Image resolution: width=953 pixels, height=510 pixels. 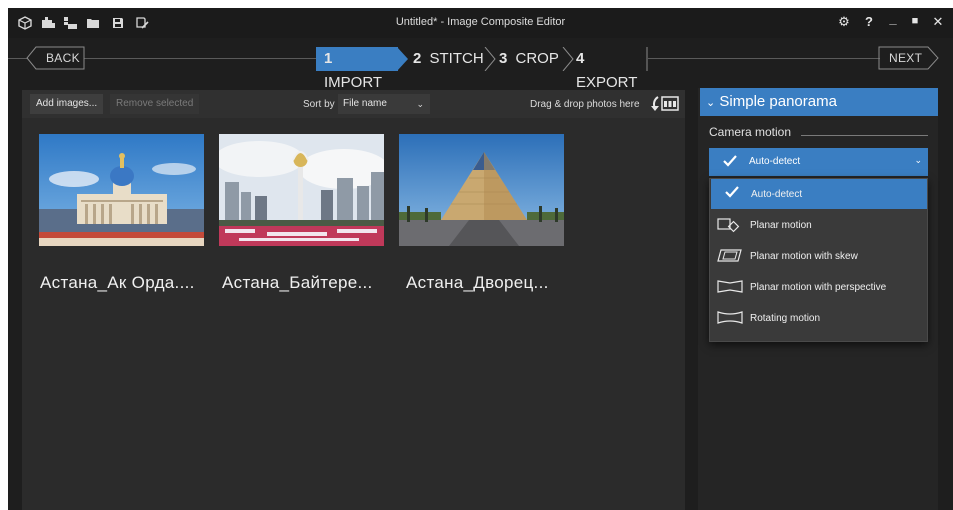 What do you see at coordinates (915, 21) in the screenshot?
I see `maximize-icon: ■` at bounding box center [915, 21].